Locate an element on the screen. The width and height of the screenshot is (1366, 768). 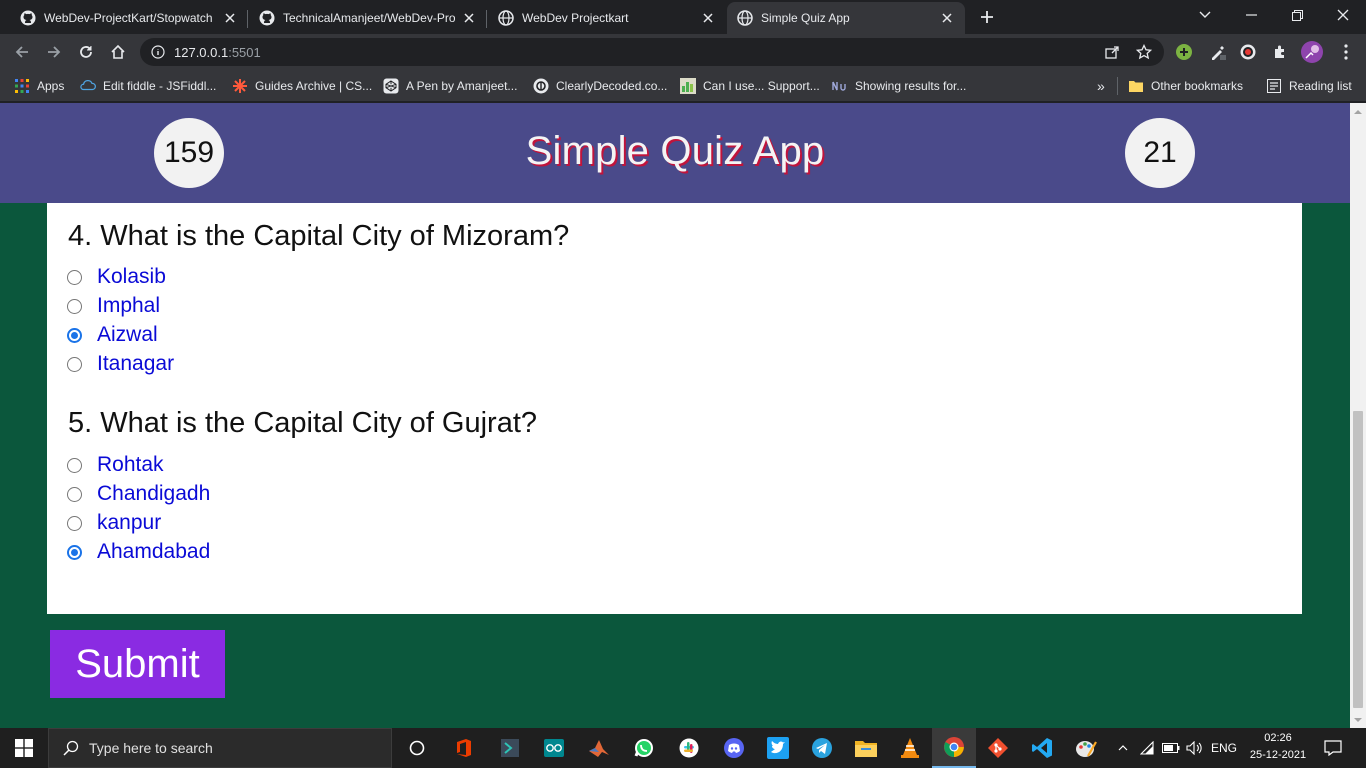
option-chandigadh: Chandigadh is located at coordinates (138, 494).